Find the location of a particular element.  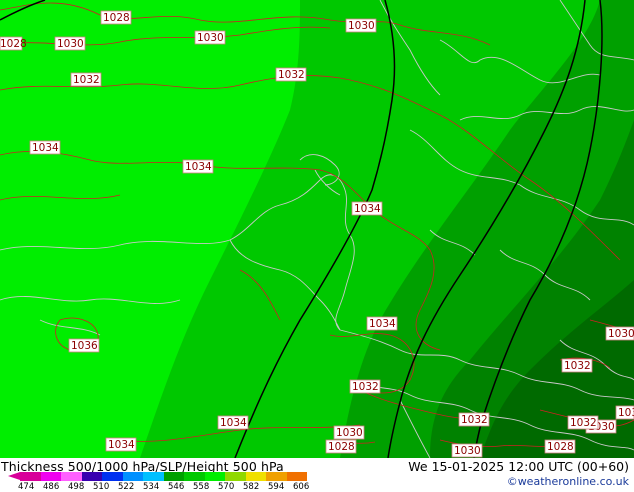

map-datetime: We 15-01-2025 12:00 UTC (00+60) is located at coordinates (518, 466).